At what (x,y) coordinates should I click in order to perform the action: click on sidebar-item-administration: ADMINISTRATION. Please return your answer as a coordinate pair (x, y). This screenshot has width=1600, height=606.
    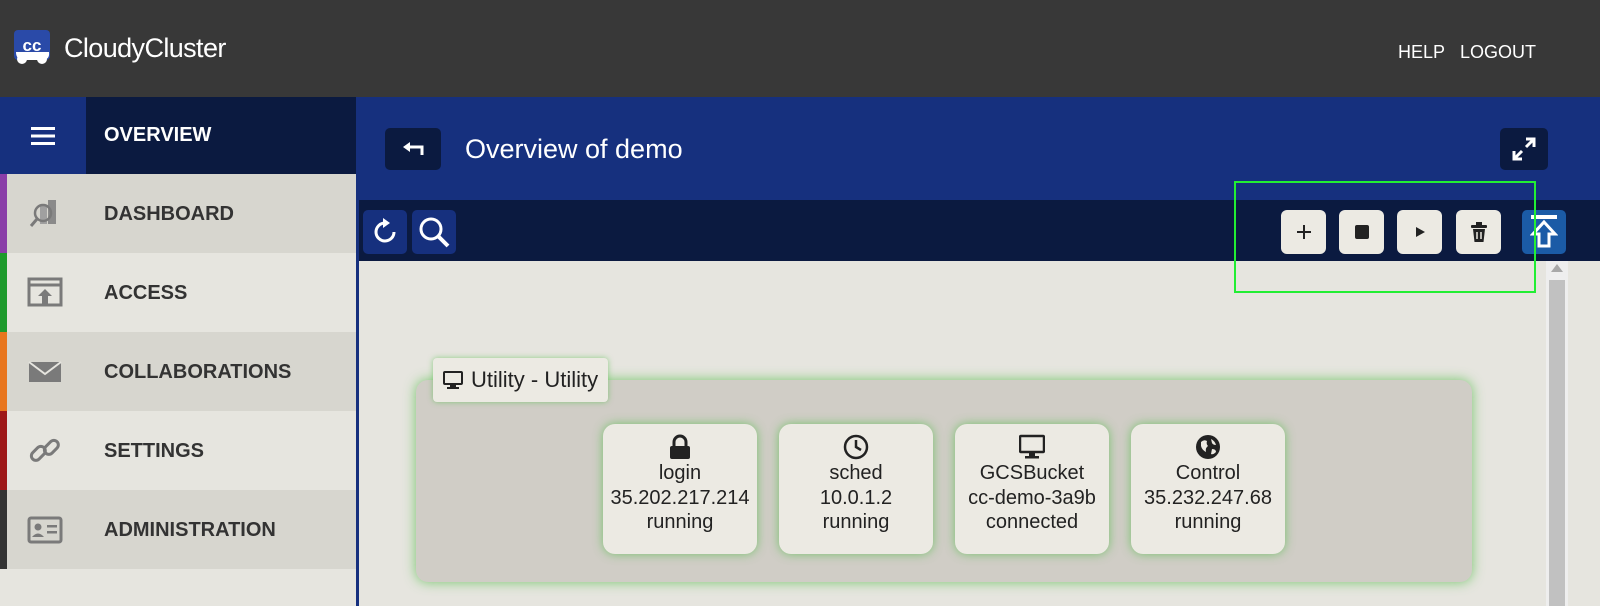
    Looking at the image, I should click on (178, 529).